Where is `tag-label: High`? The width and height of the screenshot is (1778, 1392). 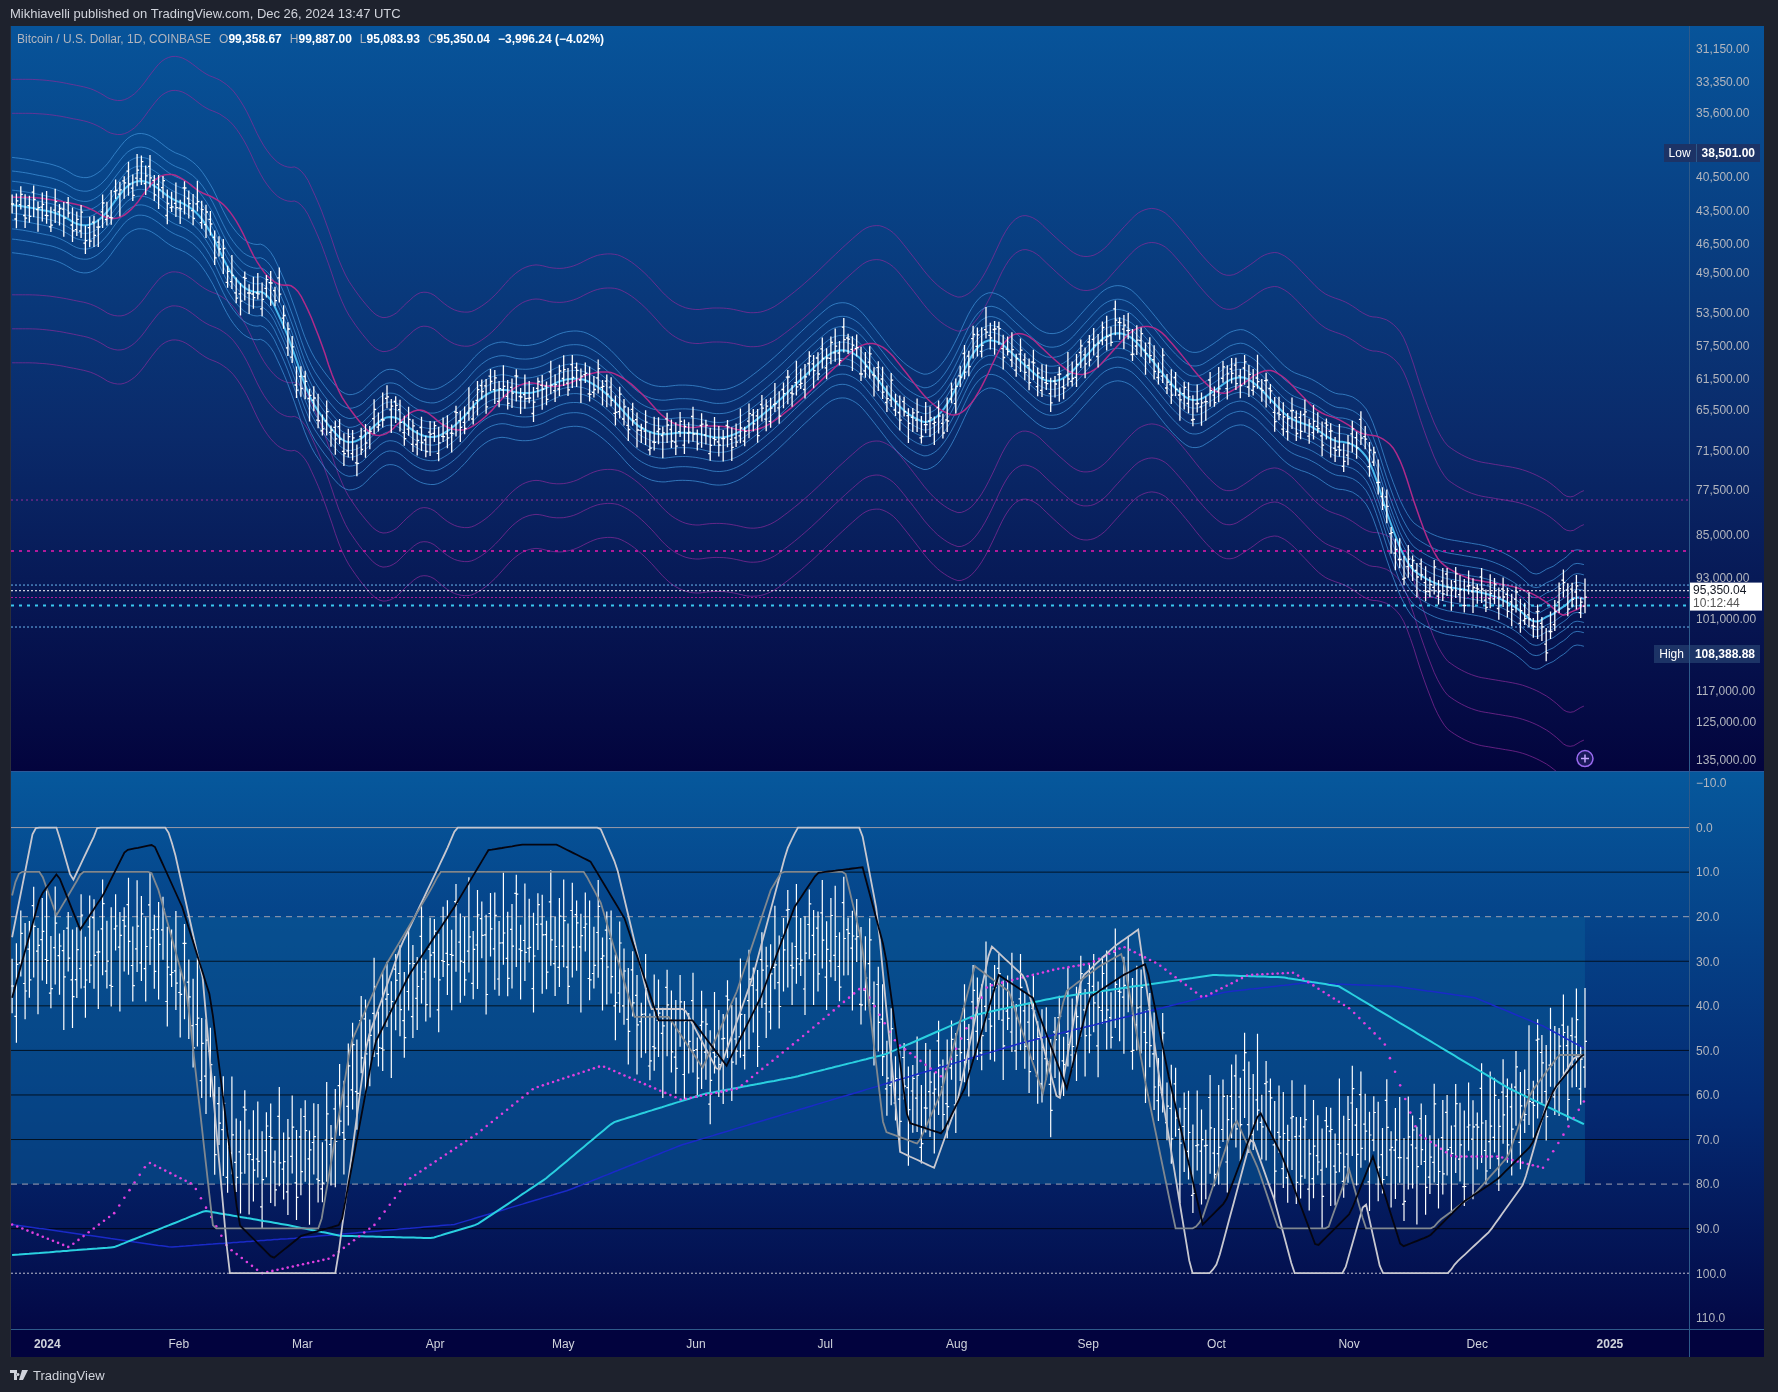 tag-label: High is located at coordinates (1672, 654).